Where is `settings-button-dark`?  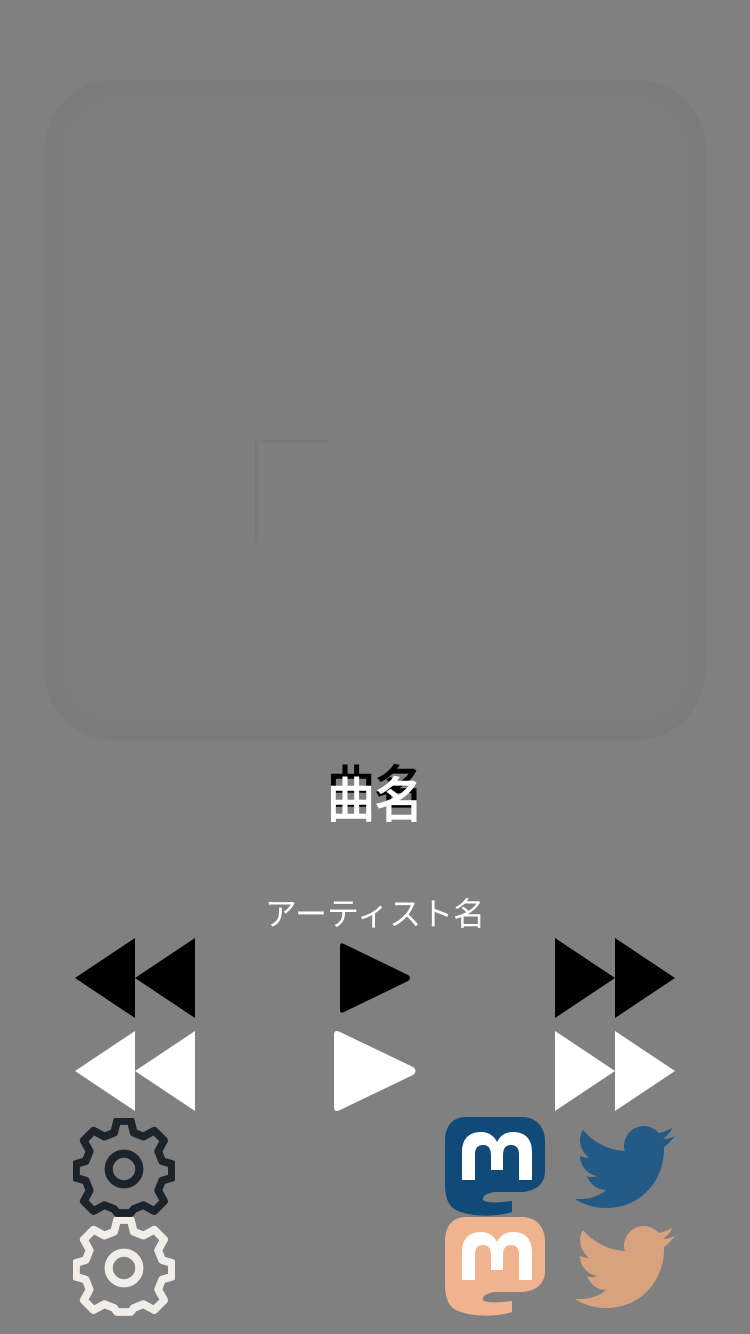 settings-button-dark is located at coordinates (124, 1170).